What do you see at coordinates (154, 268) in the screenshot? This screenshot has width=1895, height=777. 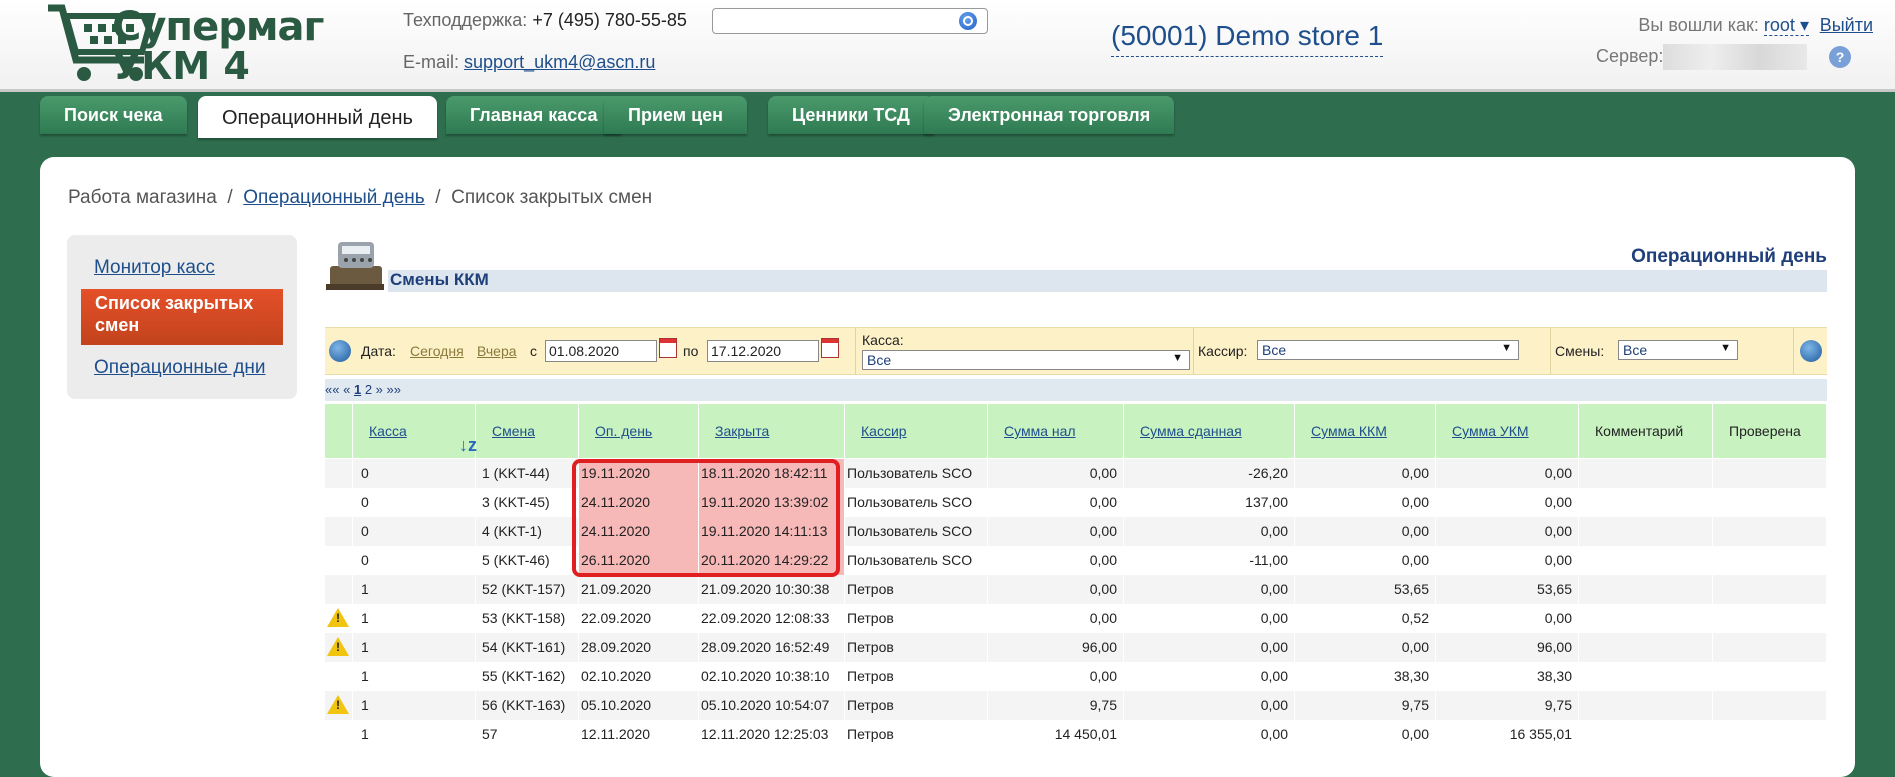 I see `sidebar-item-monitor: Монитор касс` at bounding box center [154, 268].